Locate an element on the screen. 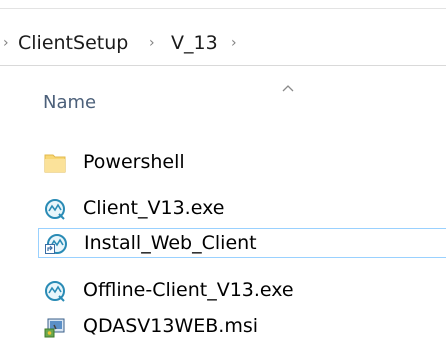 This screenshot has width=446, height=347. file-name: Client_V13.exe is located at coordinates (154, 208).